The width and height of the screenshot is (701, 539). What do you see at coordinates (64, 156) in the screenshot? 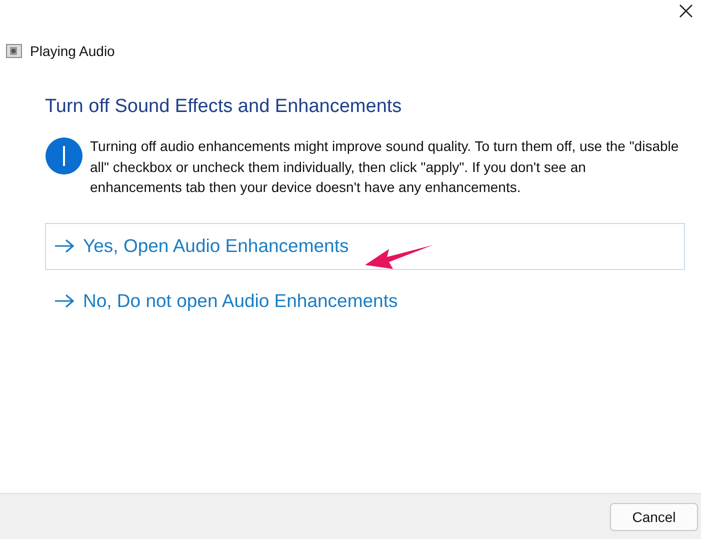
I see `info-icon` at bounding box center [64, 156].